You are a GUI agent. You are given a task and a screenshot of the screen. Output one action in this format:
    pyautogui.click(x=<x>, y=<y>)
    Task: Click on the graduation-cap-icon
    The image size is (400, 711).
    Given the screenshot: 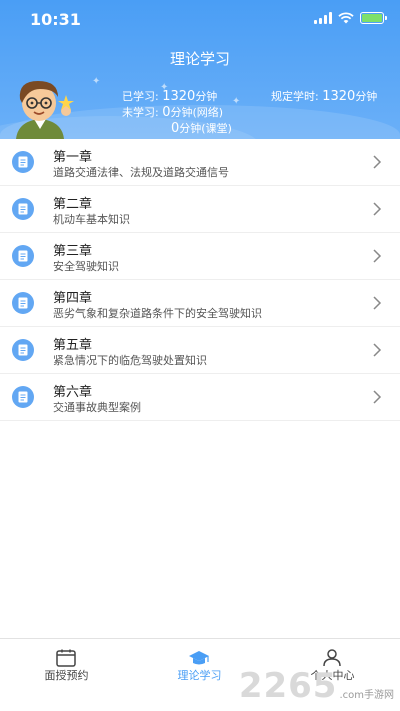 What is the action you would take?
    pyautogui.click(x=199, y=658)
    